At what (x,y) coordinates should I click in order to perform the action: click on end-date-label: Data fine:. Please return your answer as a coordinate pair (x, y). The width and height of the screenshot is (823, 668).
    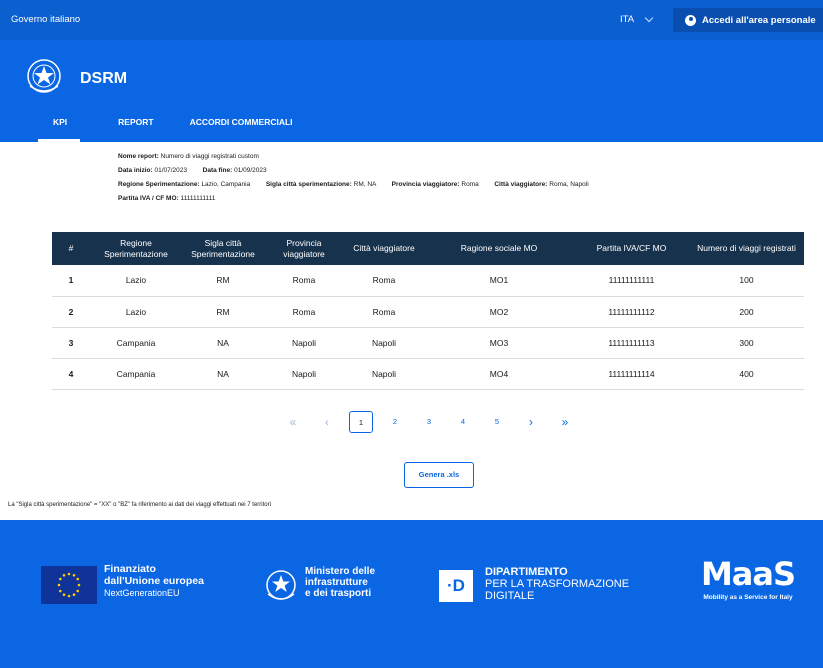
    Looking at the image, I should click on (217, 170).